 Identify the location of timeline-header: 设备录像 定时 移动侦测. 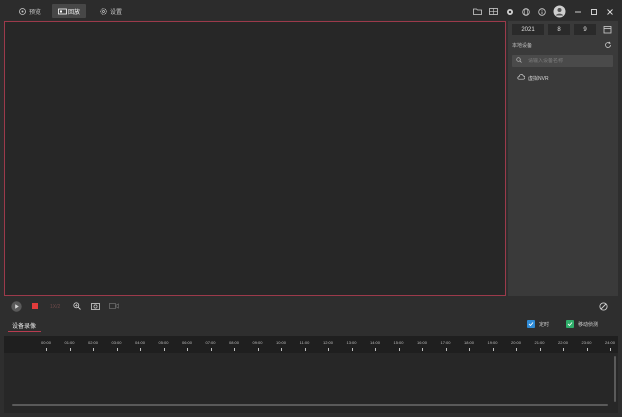
(311, 326).